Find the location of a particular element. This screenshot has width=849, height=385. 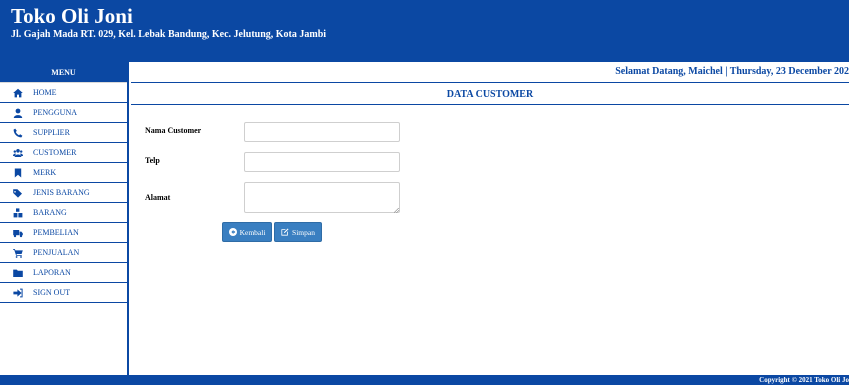

footer: Copyright © 2021 Toko Oli Jo is located at coordinates (424, 380).